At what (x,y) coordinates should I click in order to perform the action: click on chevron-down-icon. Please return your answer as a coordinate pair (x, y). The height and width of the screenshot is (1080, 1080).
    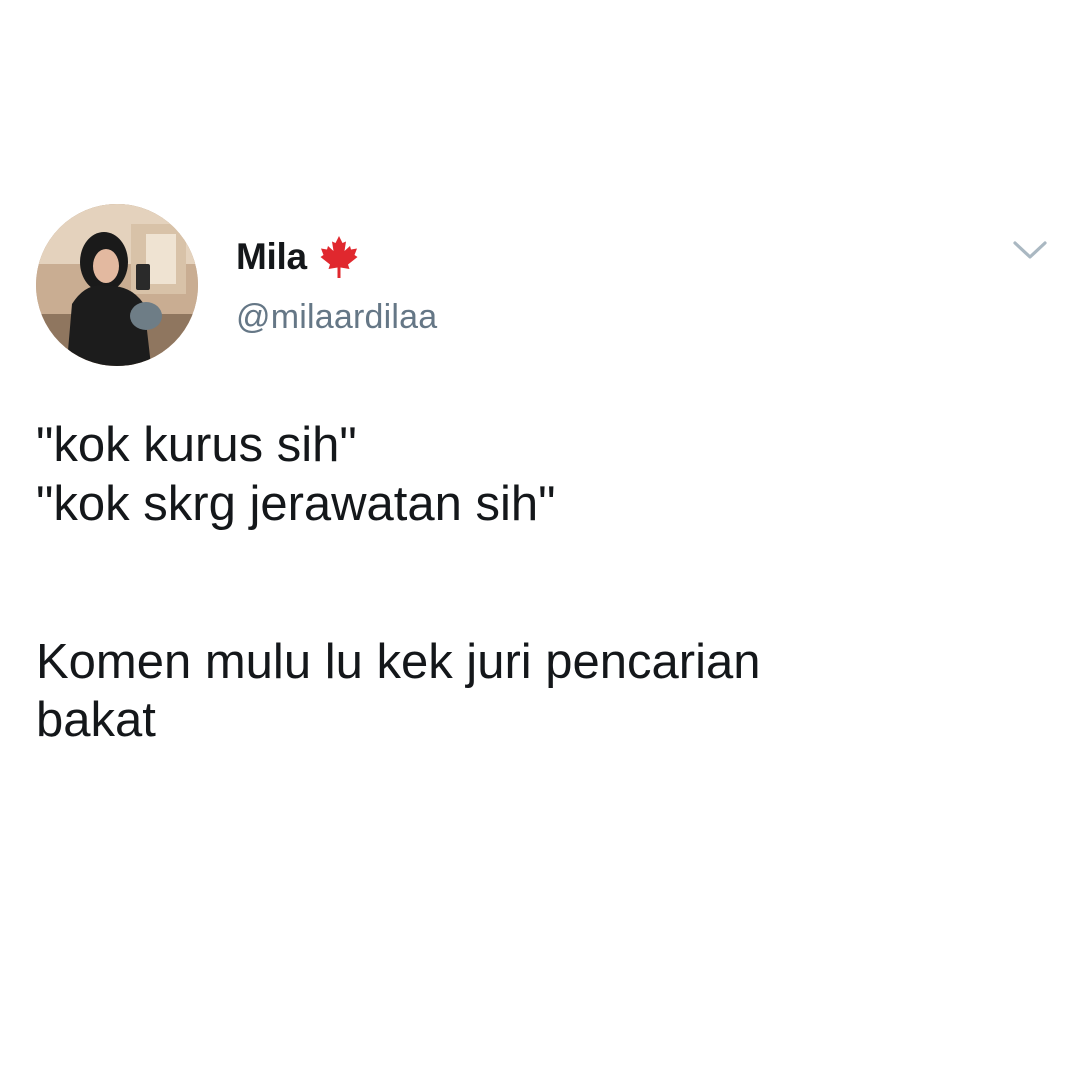
    Looking at the image, I should click on (1030, 250).